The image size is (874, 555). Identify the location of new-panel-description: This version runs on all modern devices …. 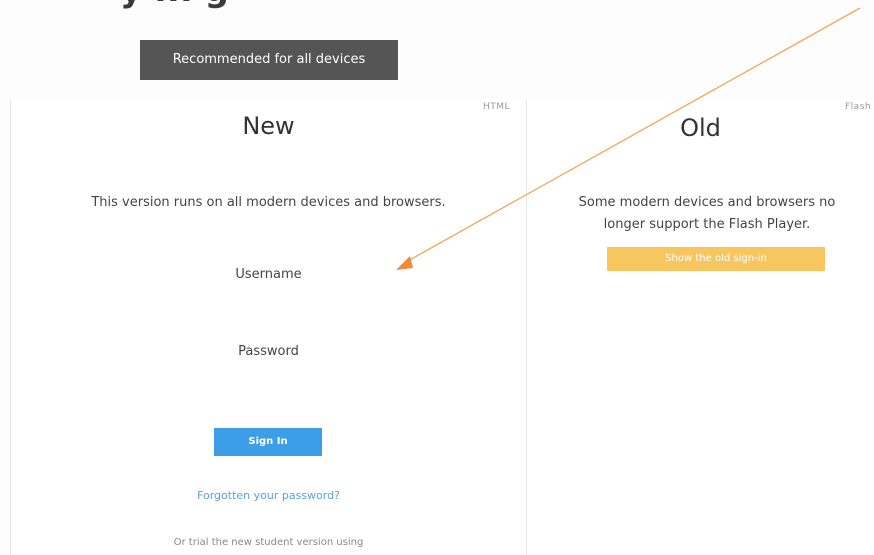
(268, 202).